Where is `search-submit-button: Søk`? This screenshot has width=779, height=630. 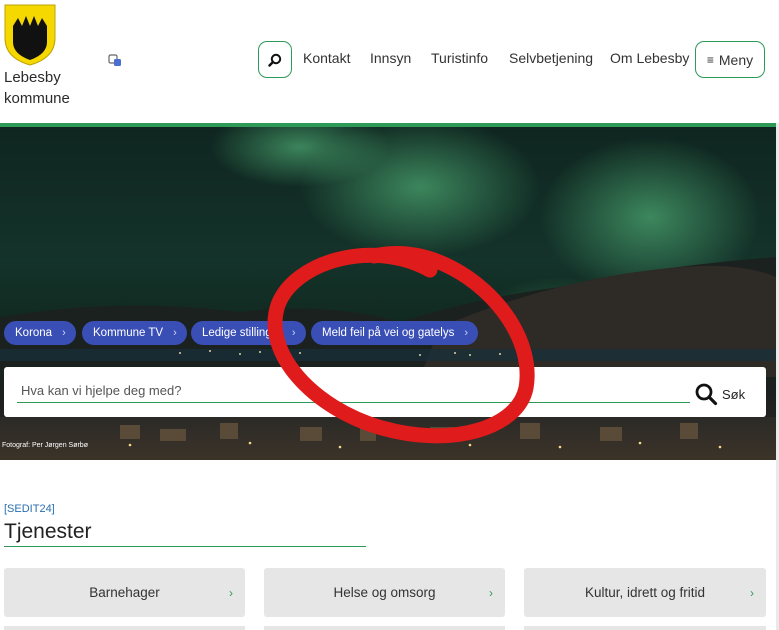 search-submit-button: Søk is located at coordinates (724, 394).